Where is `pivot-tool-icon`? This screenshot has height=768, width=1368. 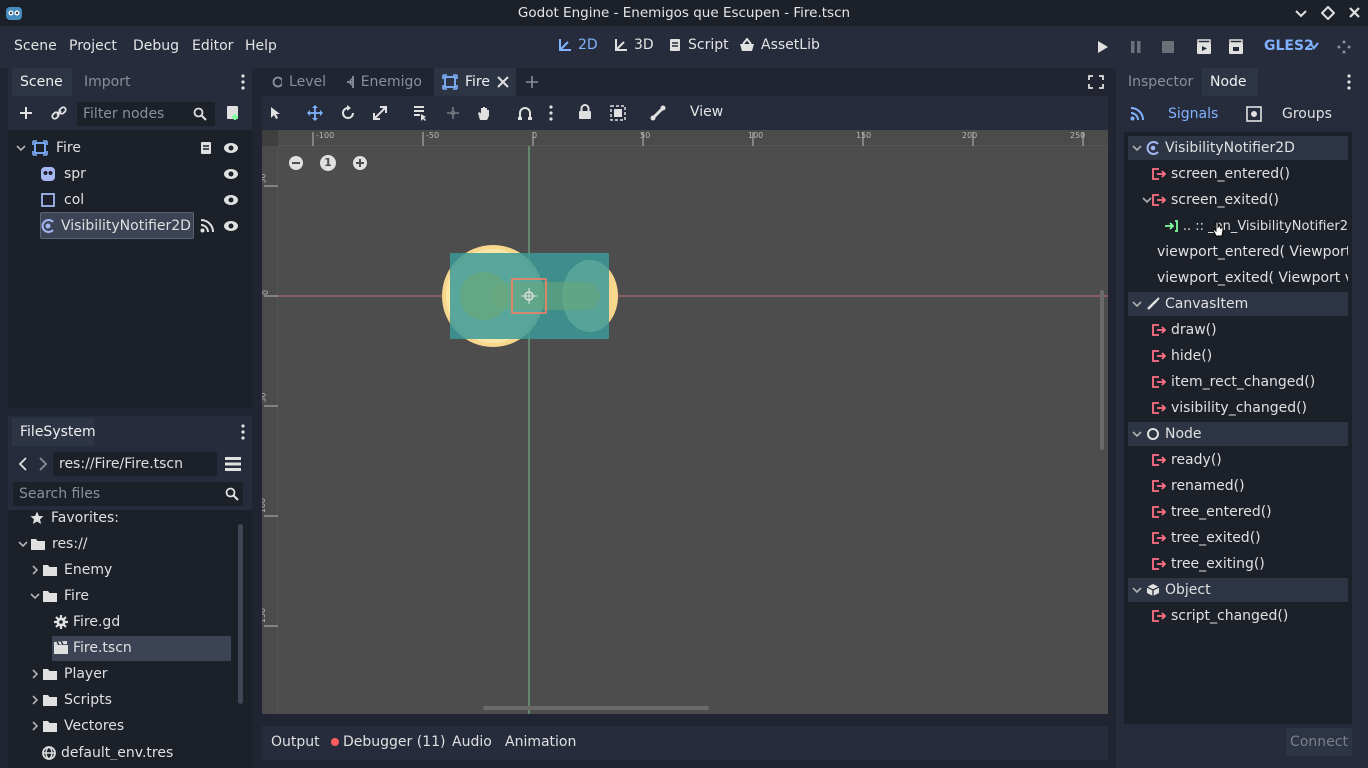 pivot-tool-icon is located at coordinates (453, 113).